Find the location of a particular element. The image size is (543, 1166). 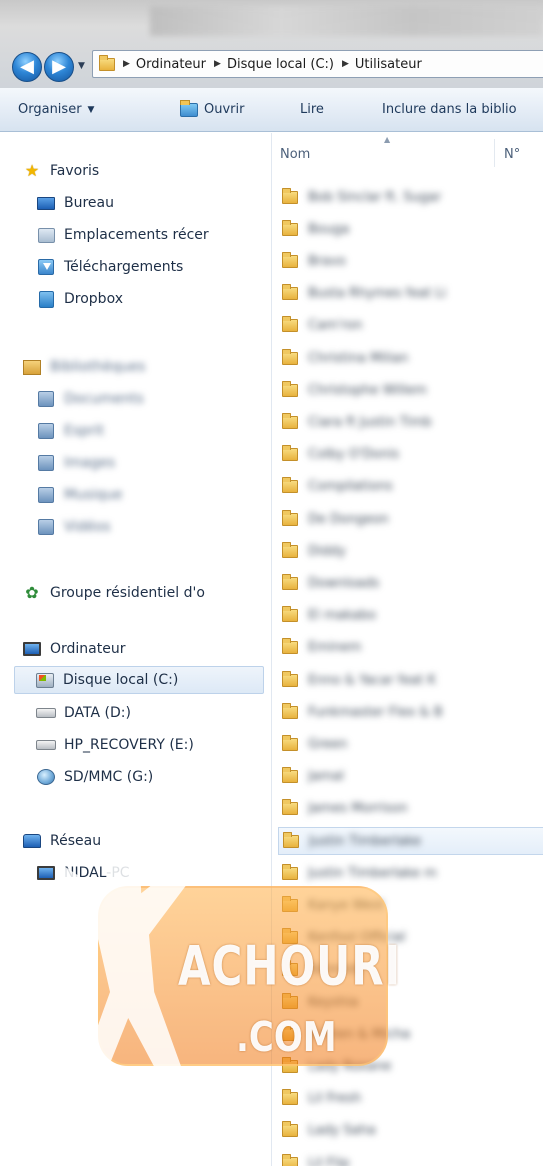

folder-row: Justin Timberlake m is located at coordinates (410, 873).